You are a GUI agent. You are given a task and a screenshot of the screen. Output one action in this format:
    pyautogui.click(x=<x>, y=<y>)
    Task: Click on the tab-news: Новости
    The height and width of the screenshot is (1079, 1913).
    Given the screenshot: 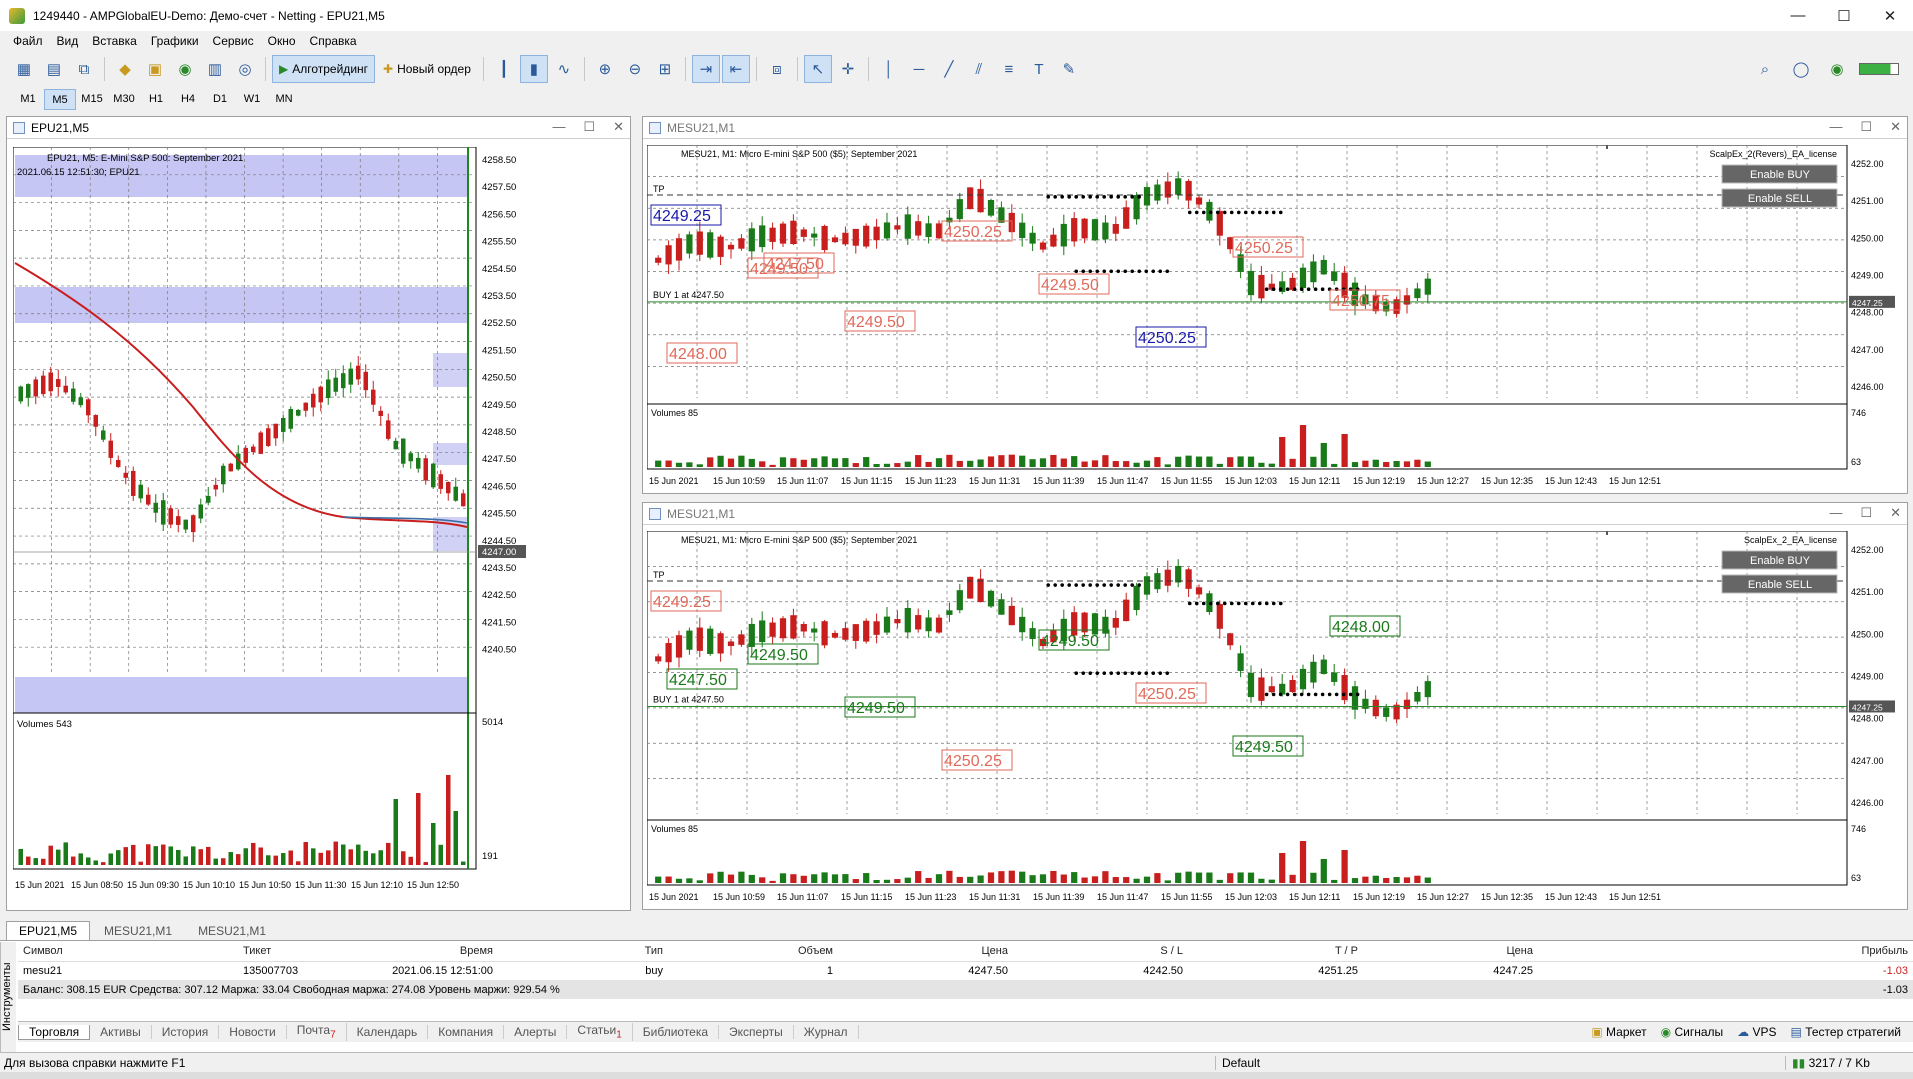 What is the action you would take?
    pyautogui.click(x=253, y=1032)
    